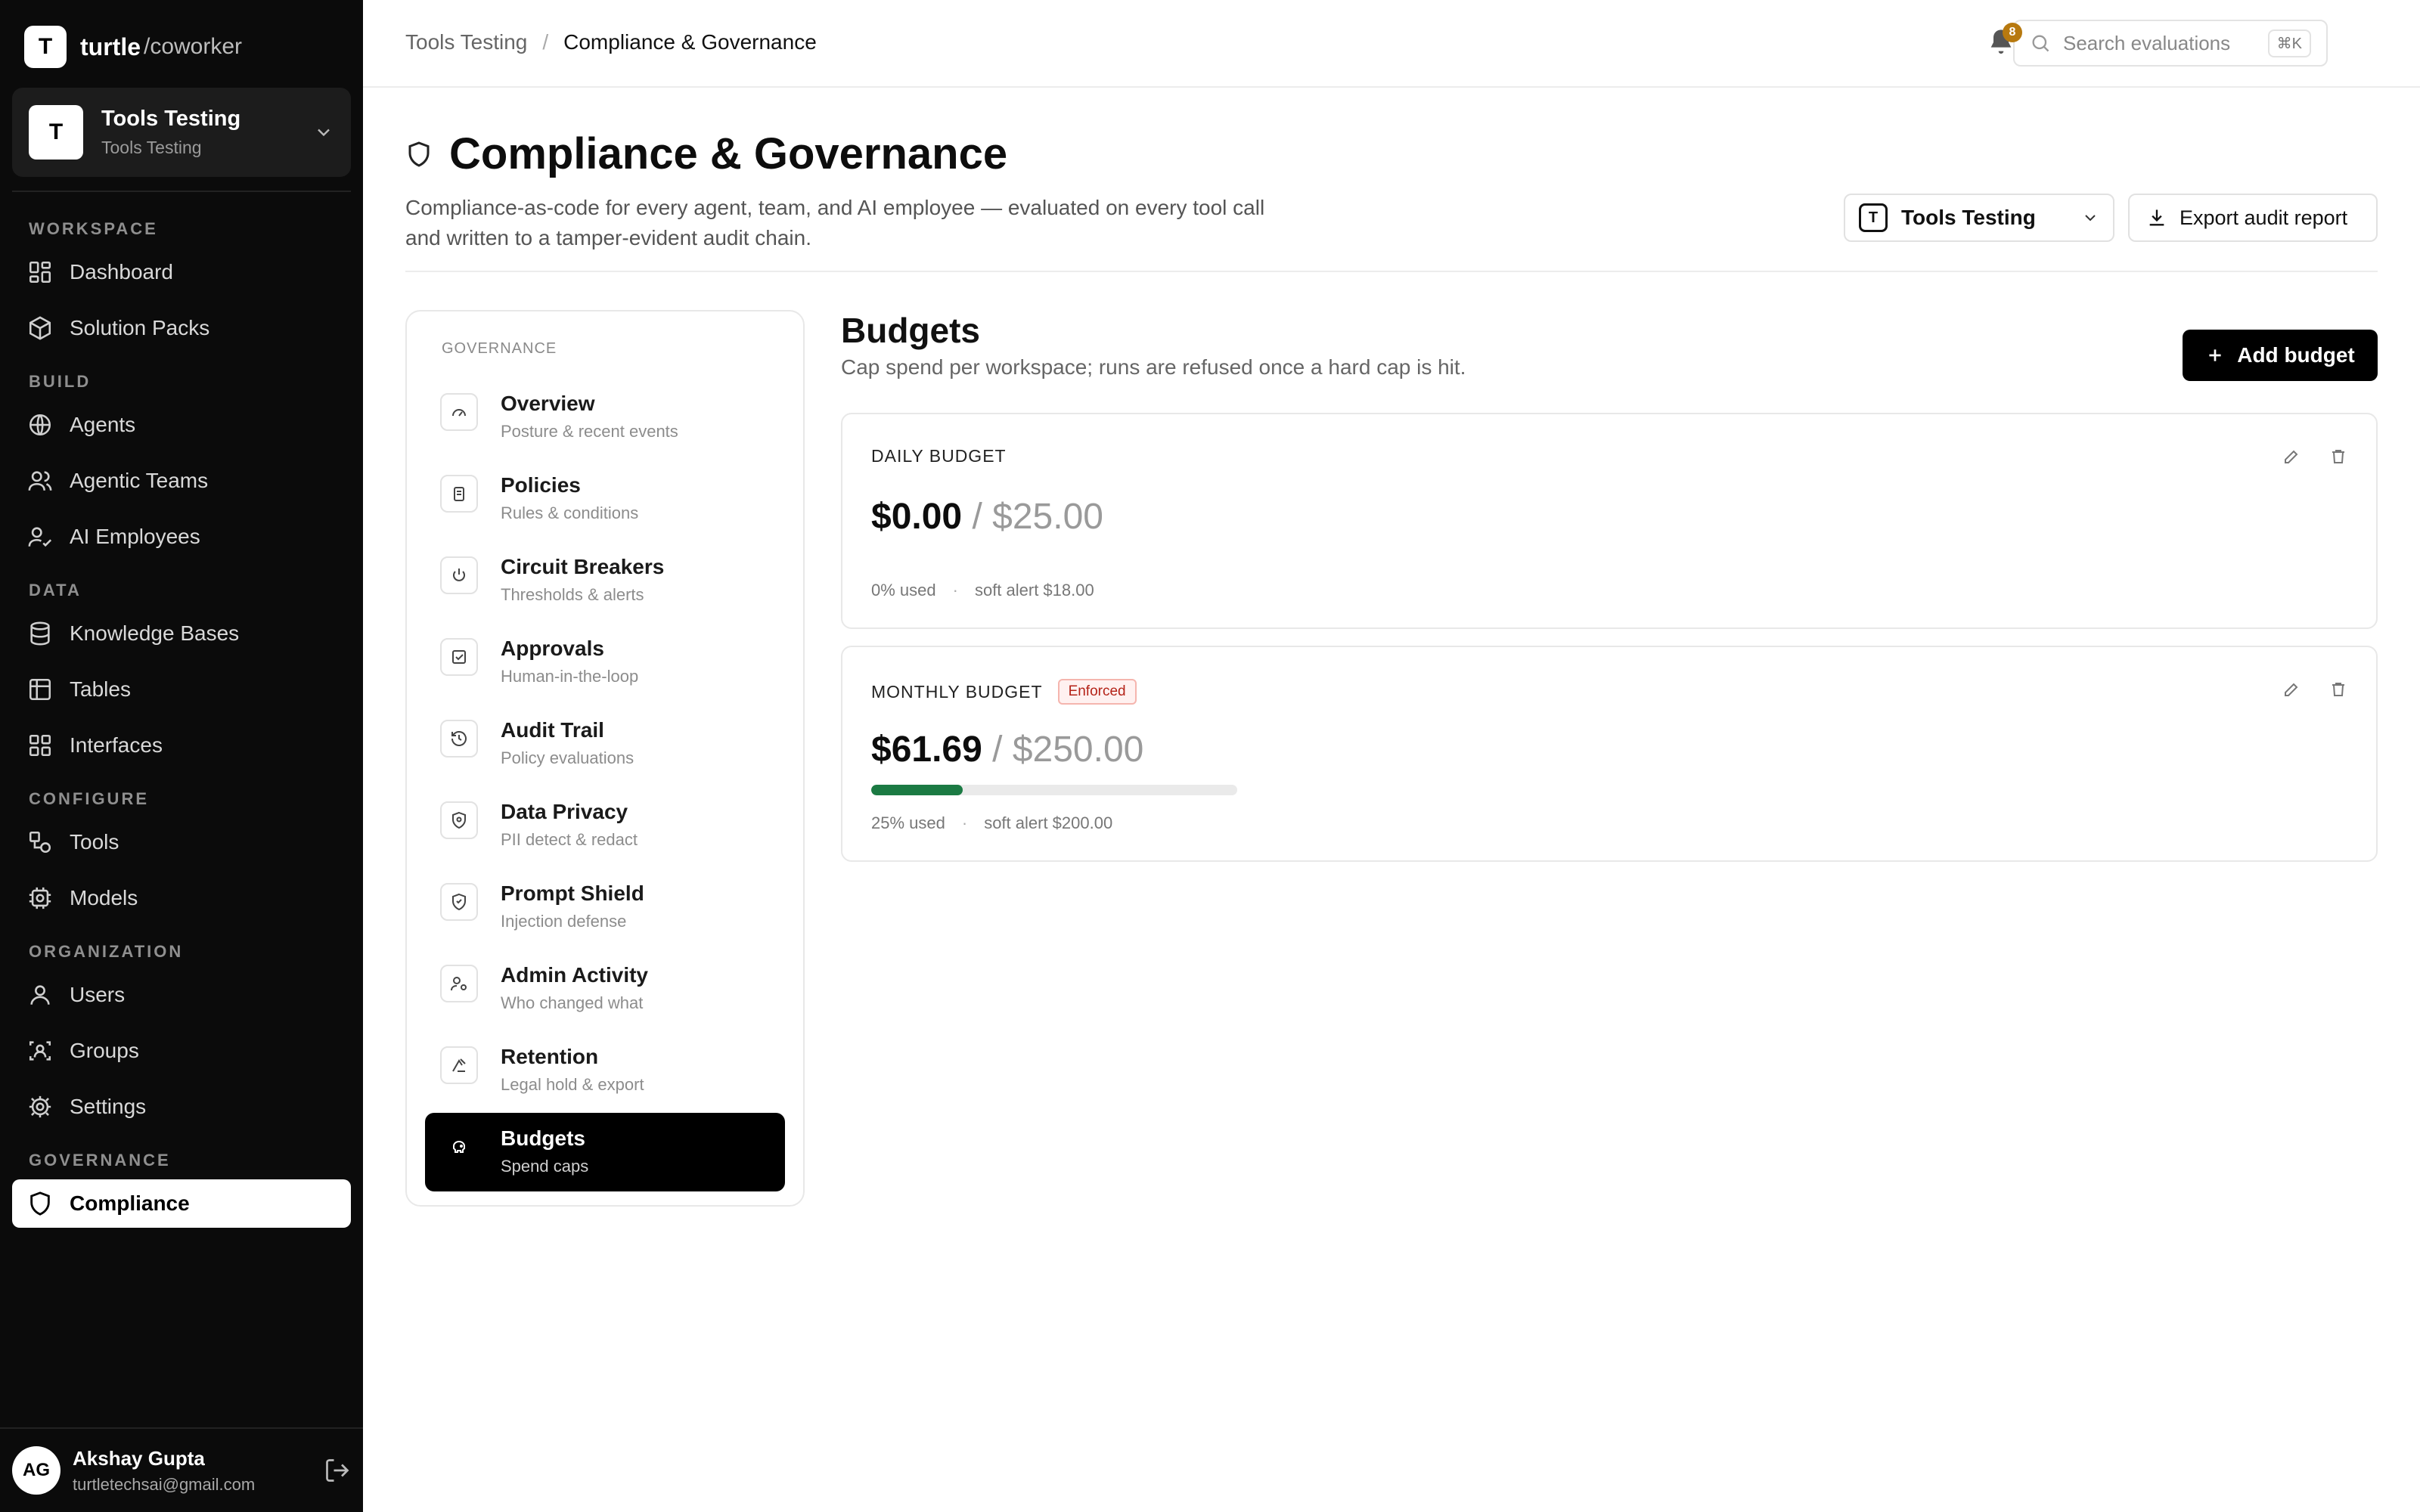  Describe the element at coordinates (690, 42) in the screenshot. I see `breadcrumb-current: Compliance & Governance` at that location.